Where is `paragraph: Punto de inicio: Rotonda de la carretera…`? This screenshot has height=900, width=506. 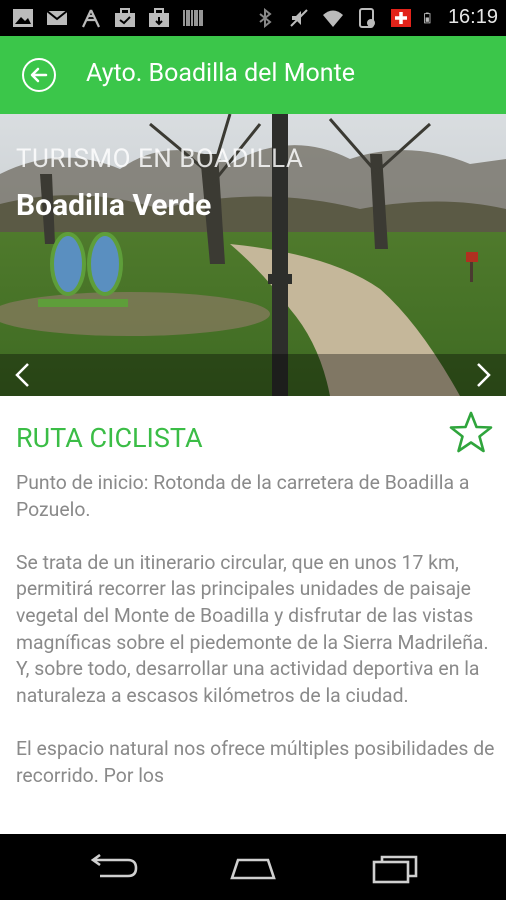 paragraph: Punto de inicio: Rotonda de la carretera… is located at coordinates (243, 496).